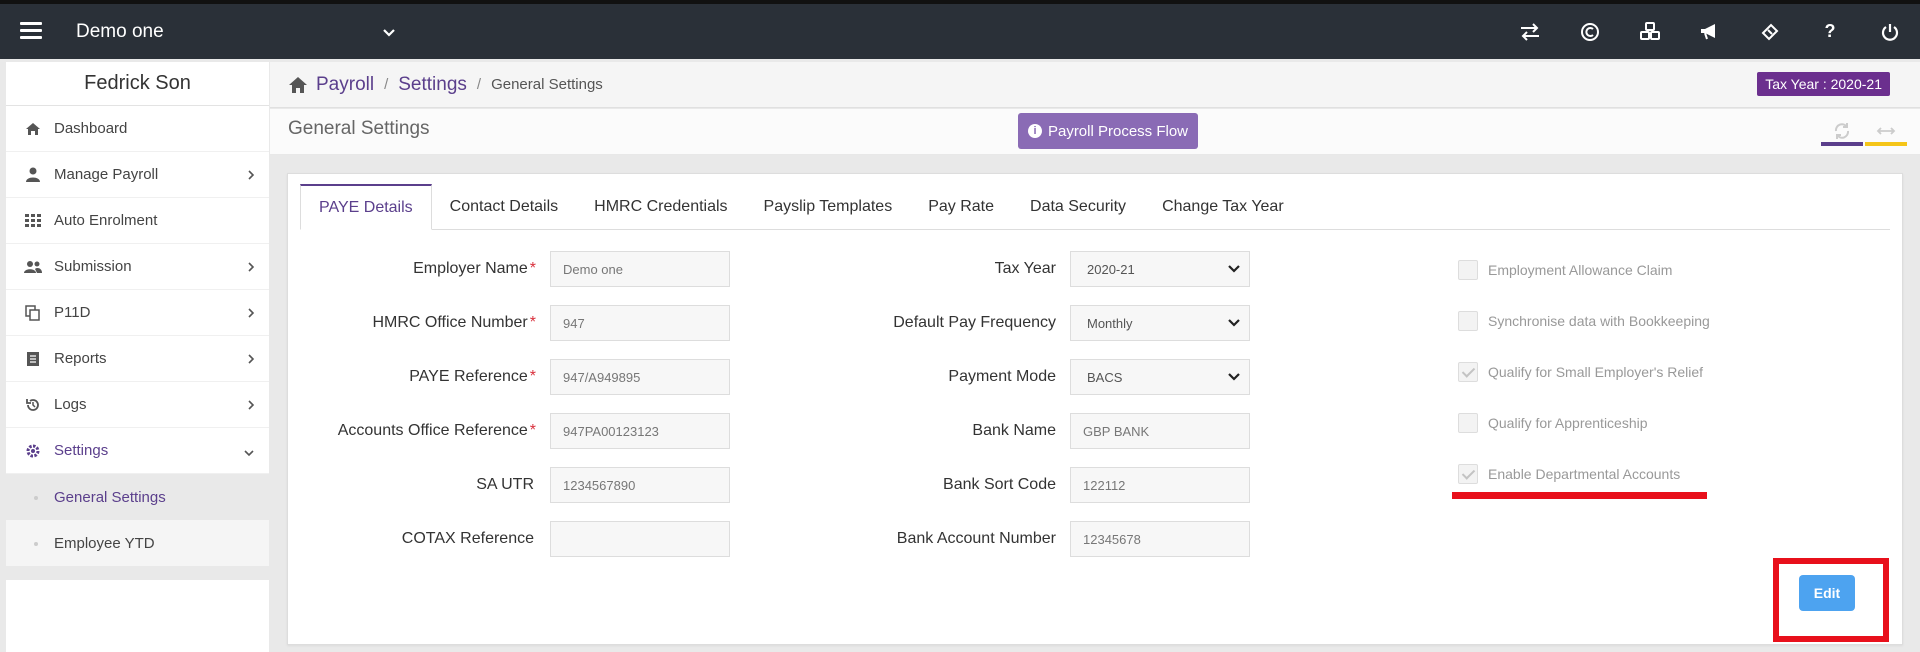  Describe the element at coordinates (1035, 269) in the screenshot. I see `tax-year-row: Tax Year 2020-21` at that location.